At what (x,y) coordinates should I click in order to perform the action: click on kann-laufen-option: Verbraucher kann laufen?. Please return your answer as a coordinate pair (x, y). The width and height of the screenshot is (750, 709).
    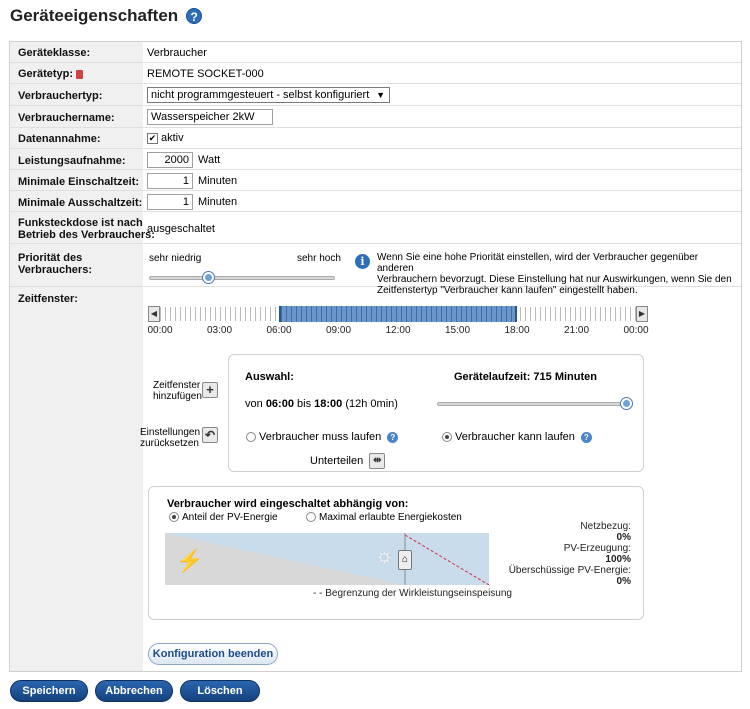
    Looking at the image, I should click on (517, 437).